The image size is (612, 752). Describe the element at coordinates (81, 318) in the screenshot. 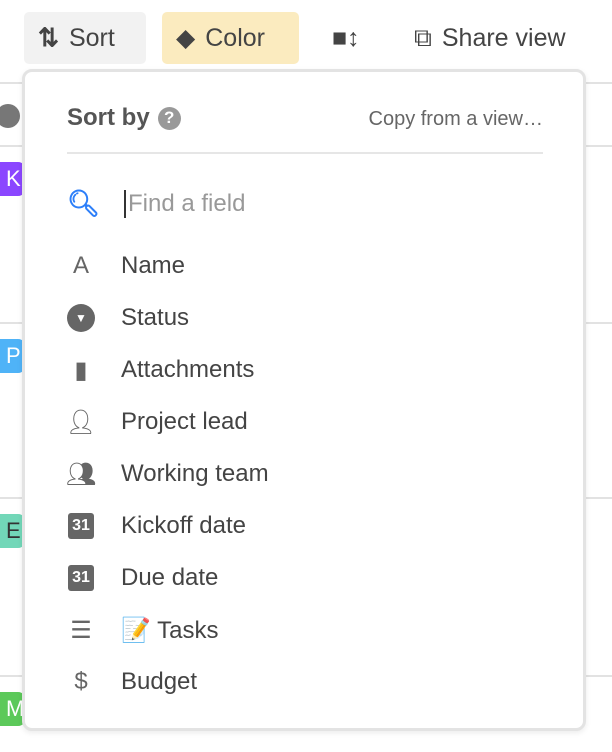

I see `single-select-icon: ▼` at that location.